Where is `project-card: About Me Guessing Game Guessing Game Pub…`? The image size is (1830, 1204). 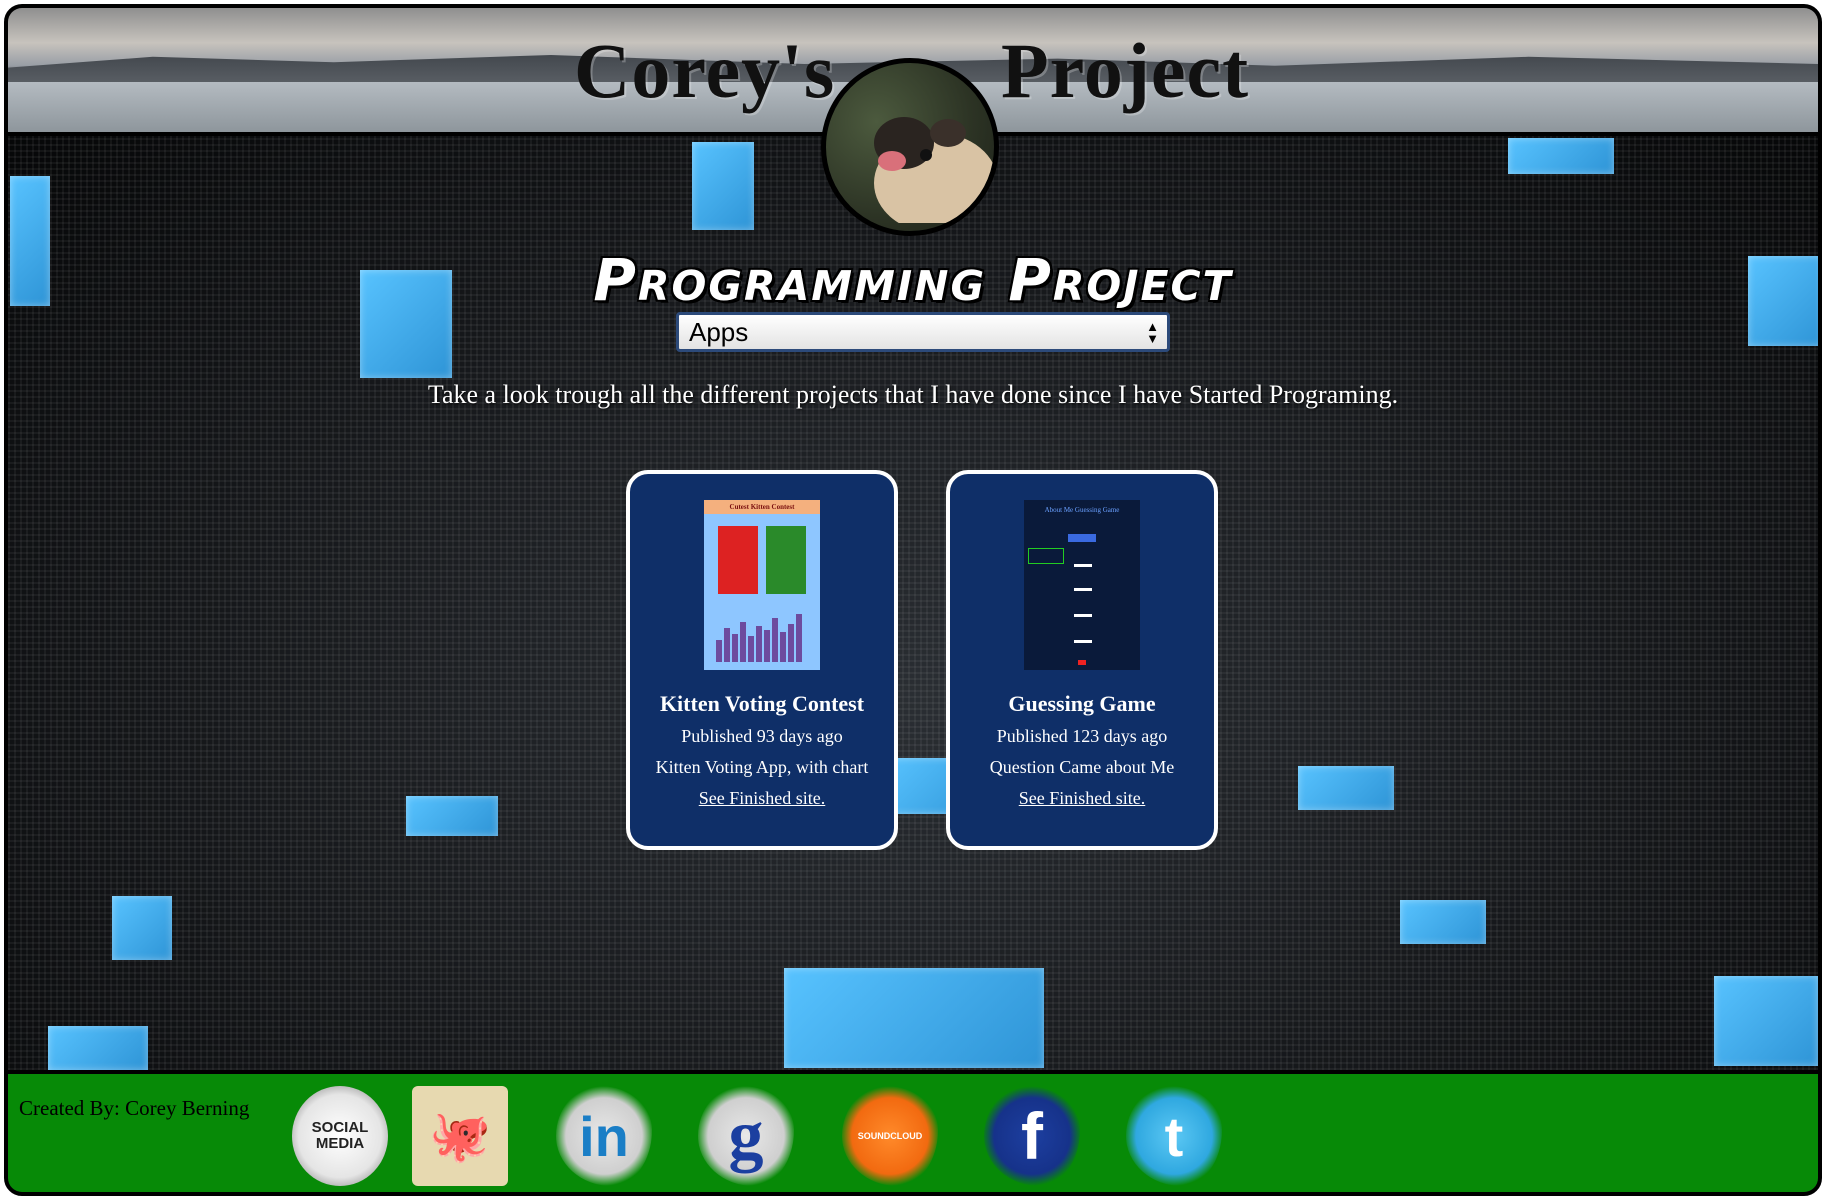 project-card: About Me Guessing Game Guessing Game Pub… is located at coordinates (1082, 660).